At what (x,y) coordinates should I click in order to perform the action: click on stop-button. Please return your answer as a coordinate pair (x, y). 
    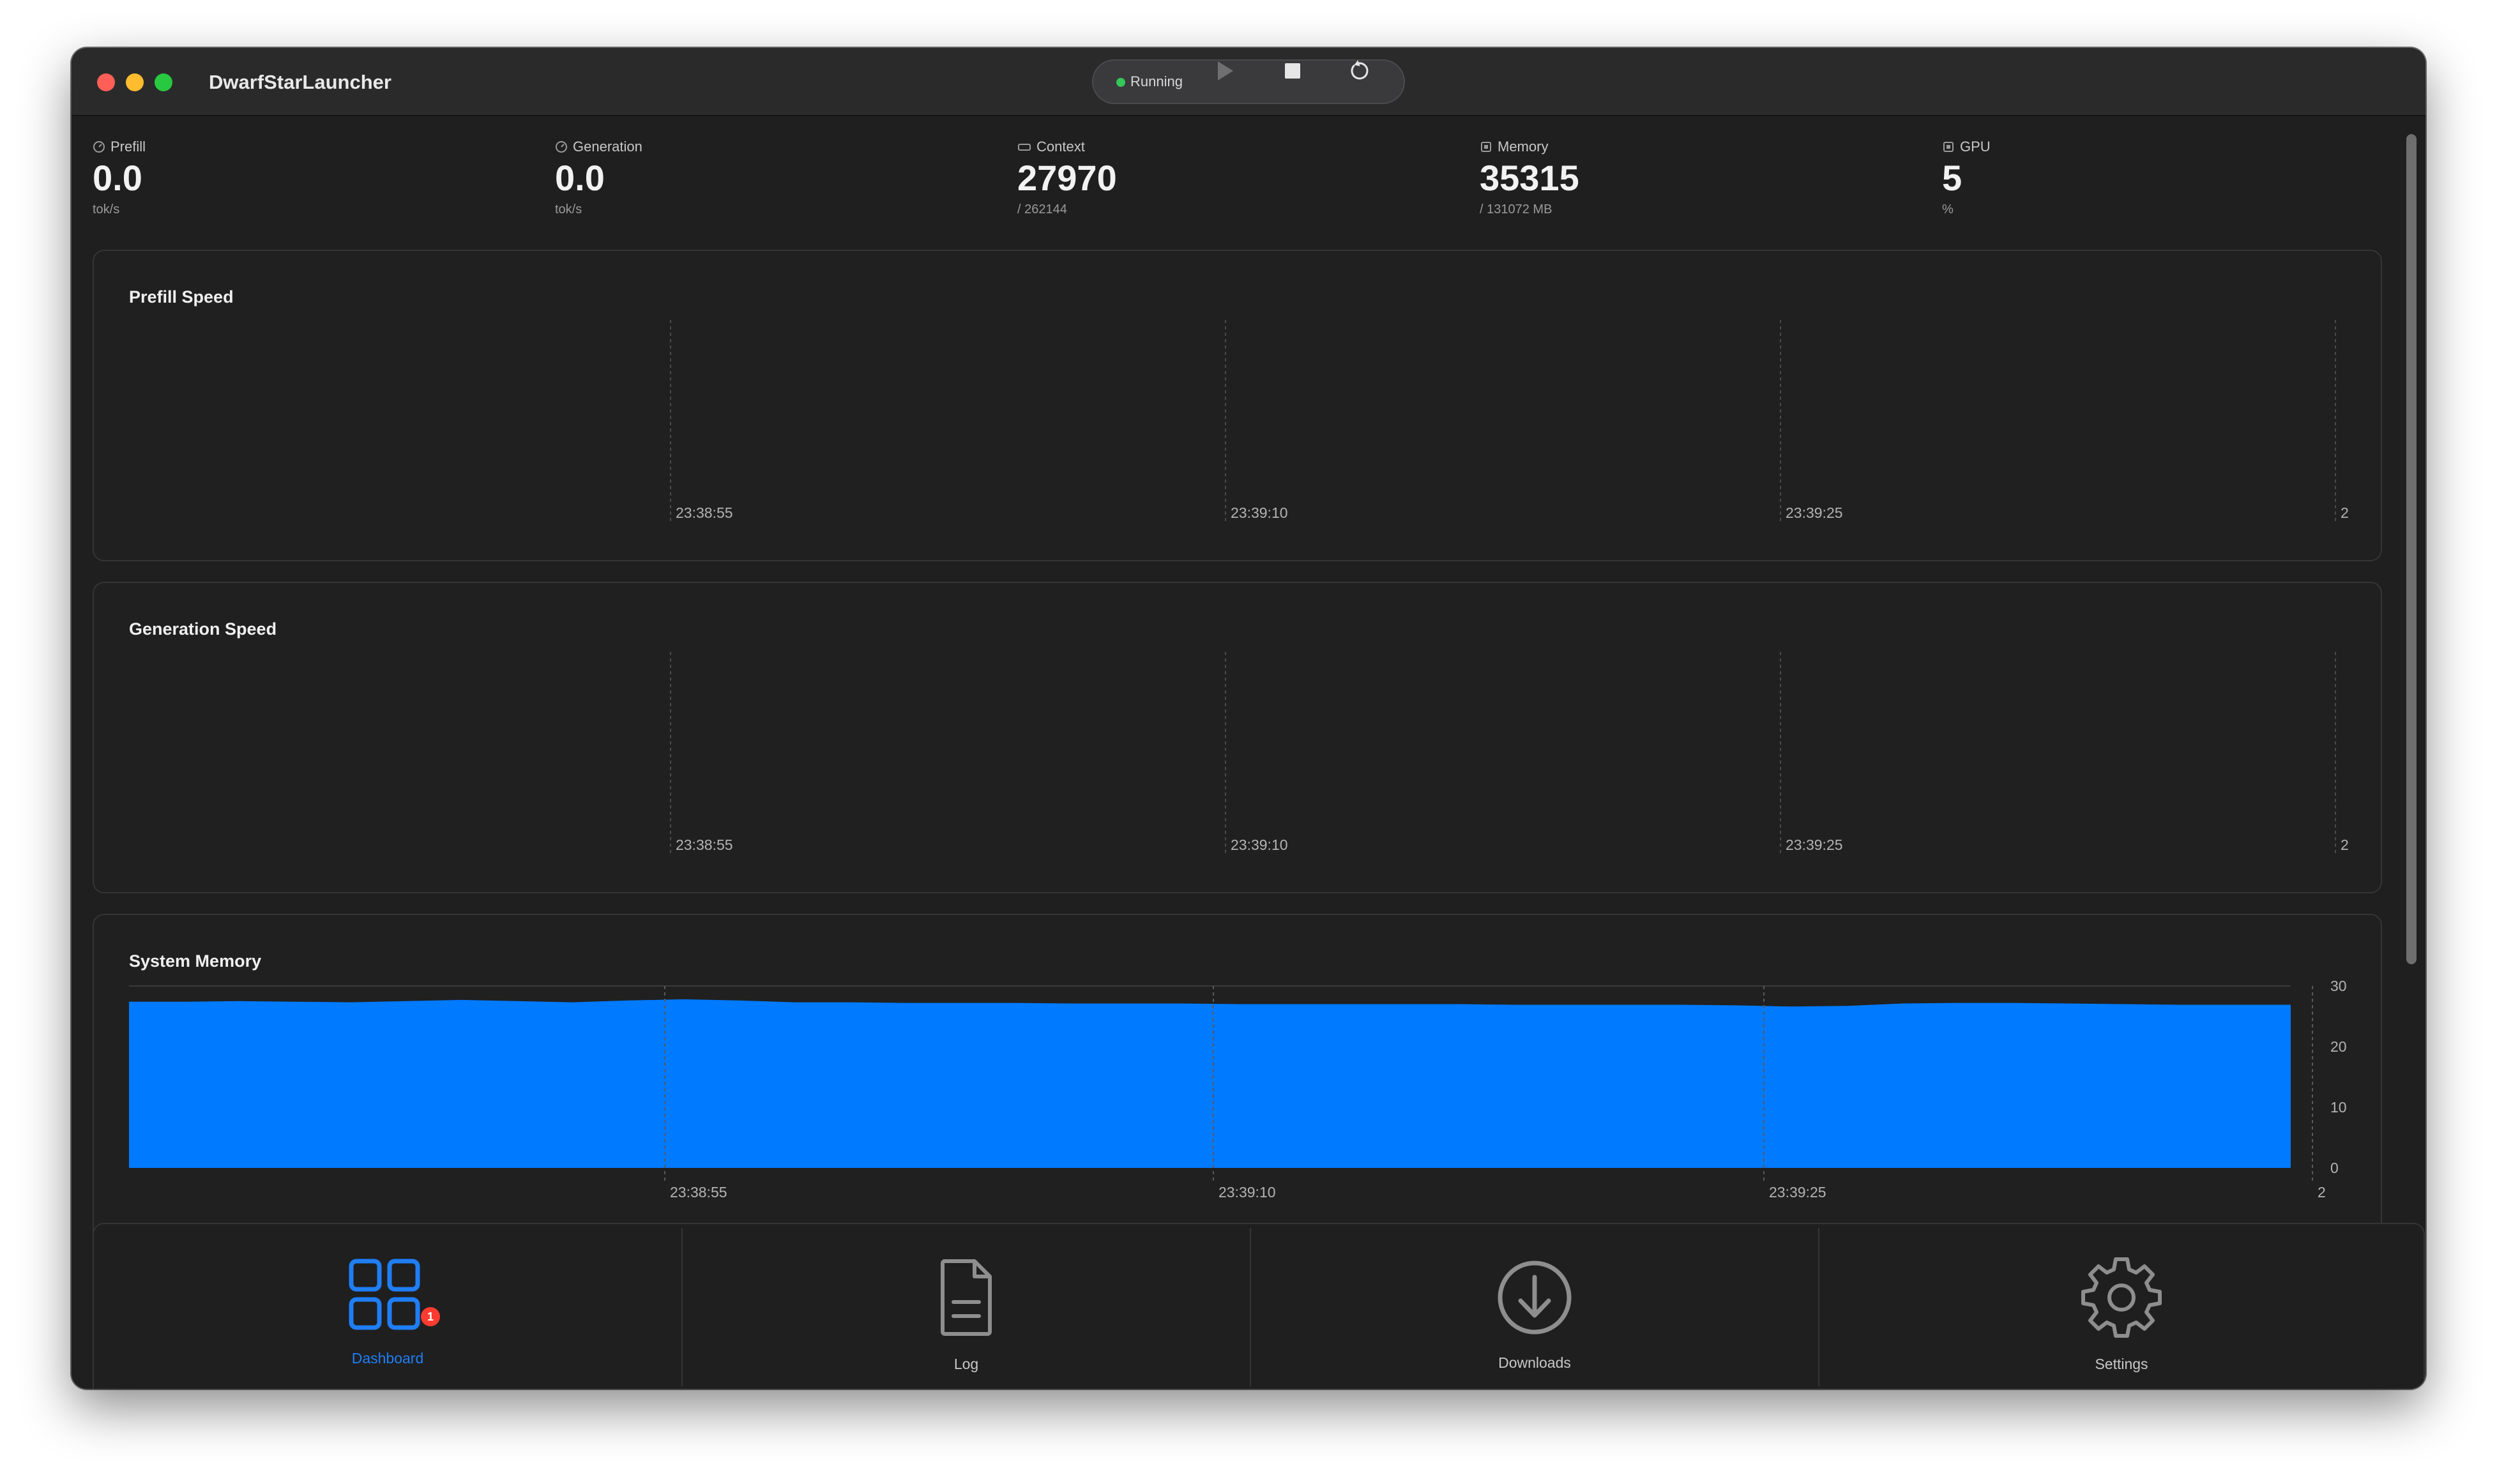
    Looking at the image, I should click on (1293, 71).